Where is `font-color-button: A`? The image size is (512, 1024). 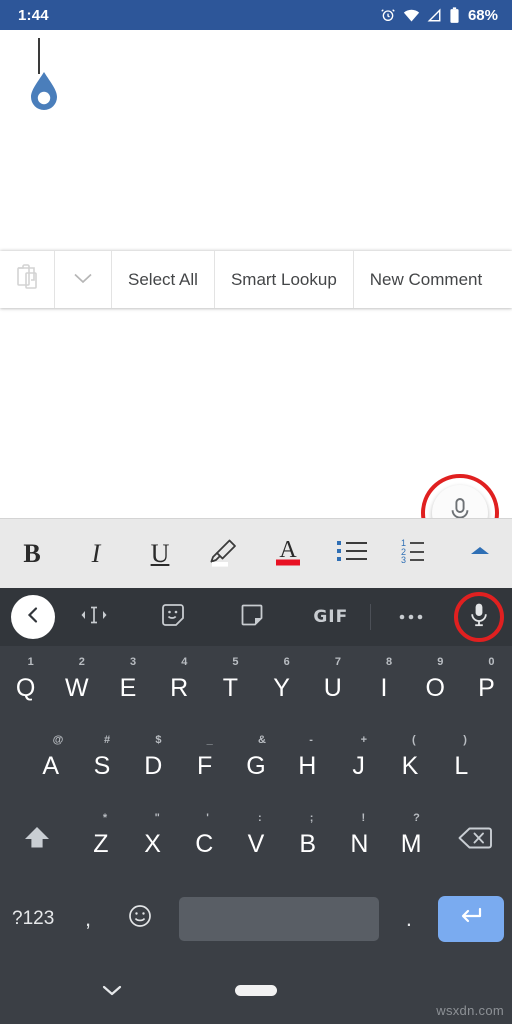
font-color-button: A is located at coordinates (288, 553).